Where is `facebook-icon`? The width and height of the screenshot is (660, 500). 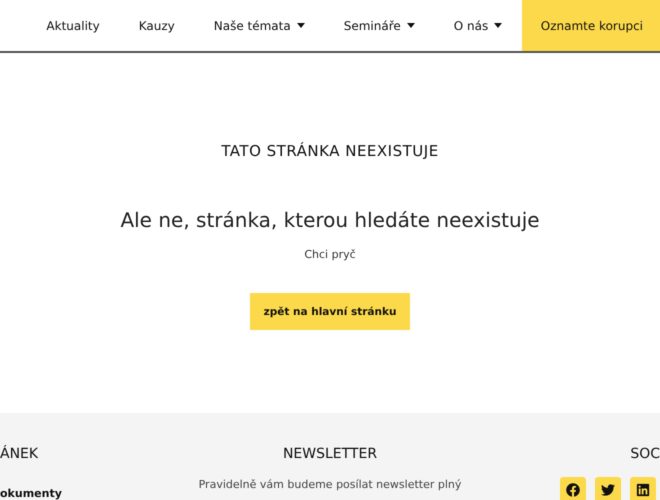 facebook-icon is located at coordinates (573, 490).